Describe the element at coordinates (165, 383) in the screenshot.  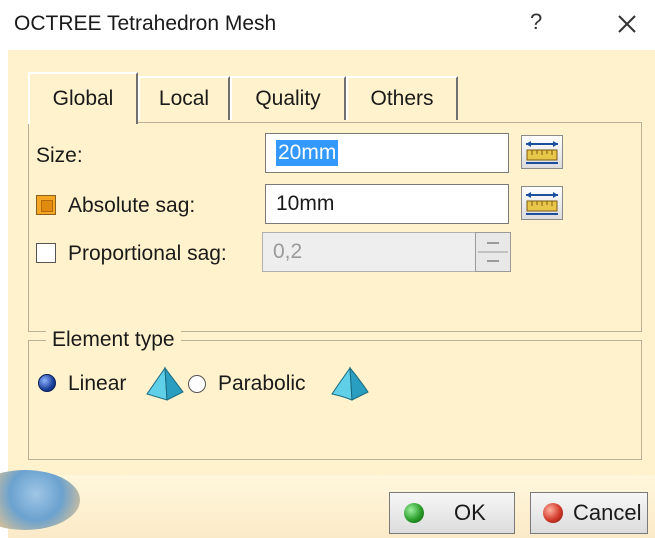
I see `linear-tetrahedron-icon` at that location.